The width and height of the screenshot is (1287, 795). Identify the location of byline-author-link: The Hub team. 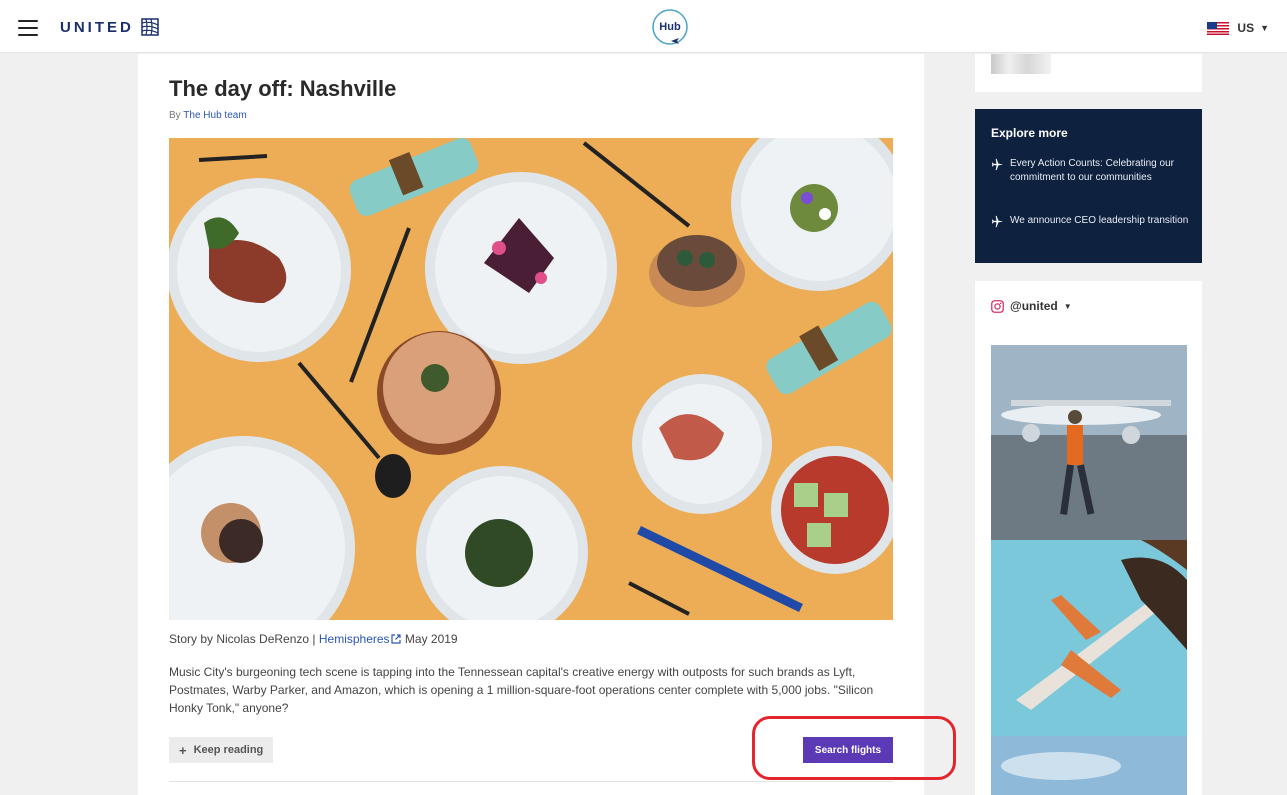
(214, 115).